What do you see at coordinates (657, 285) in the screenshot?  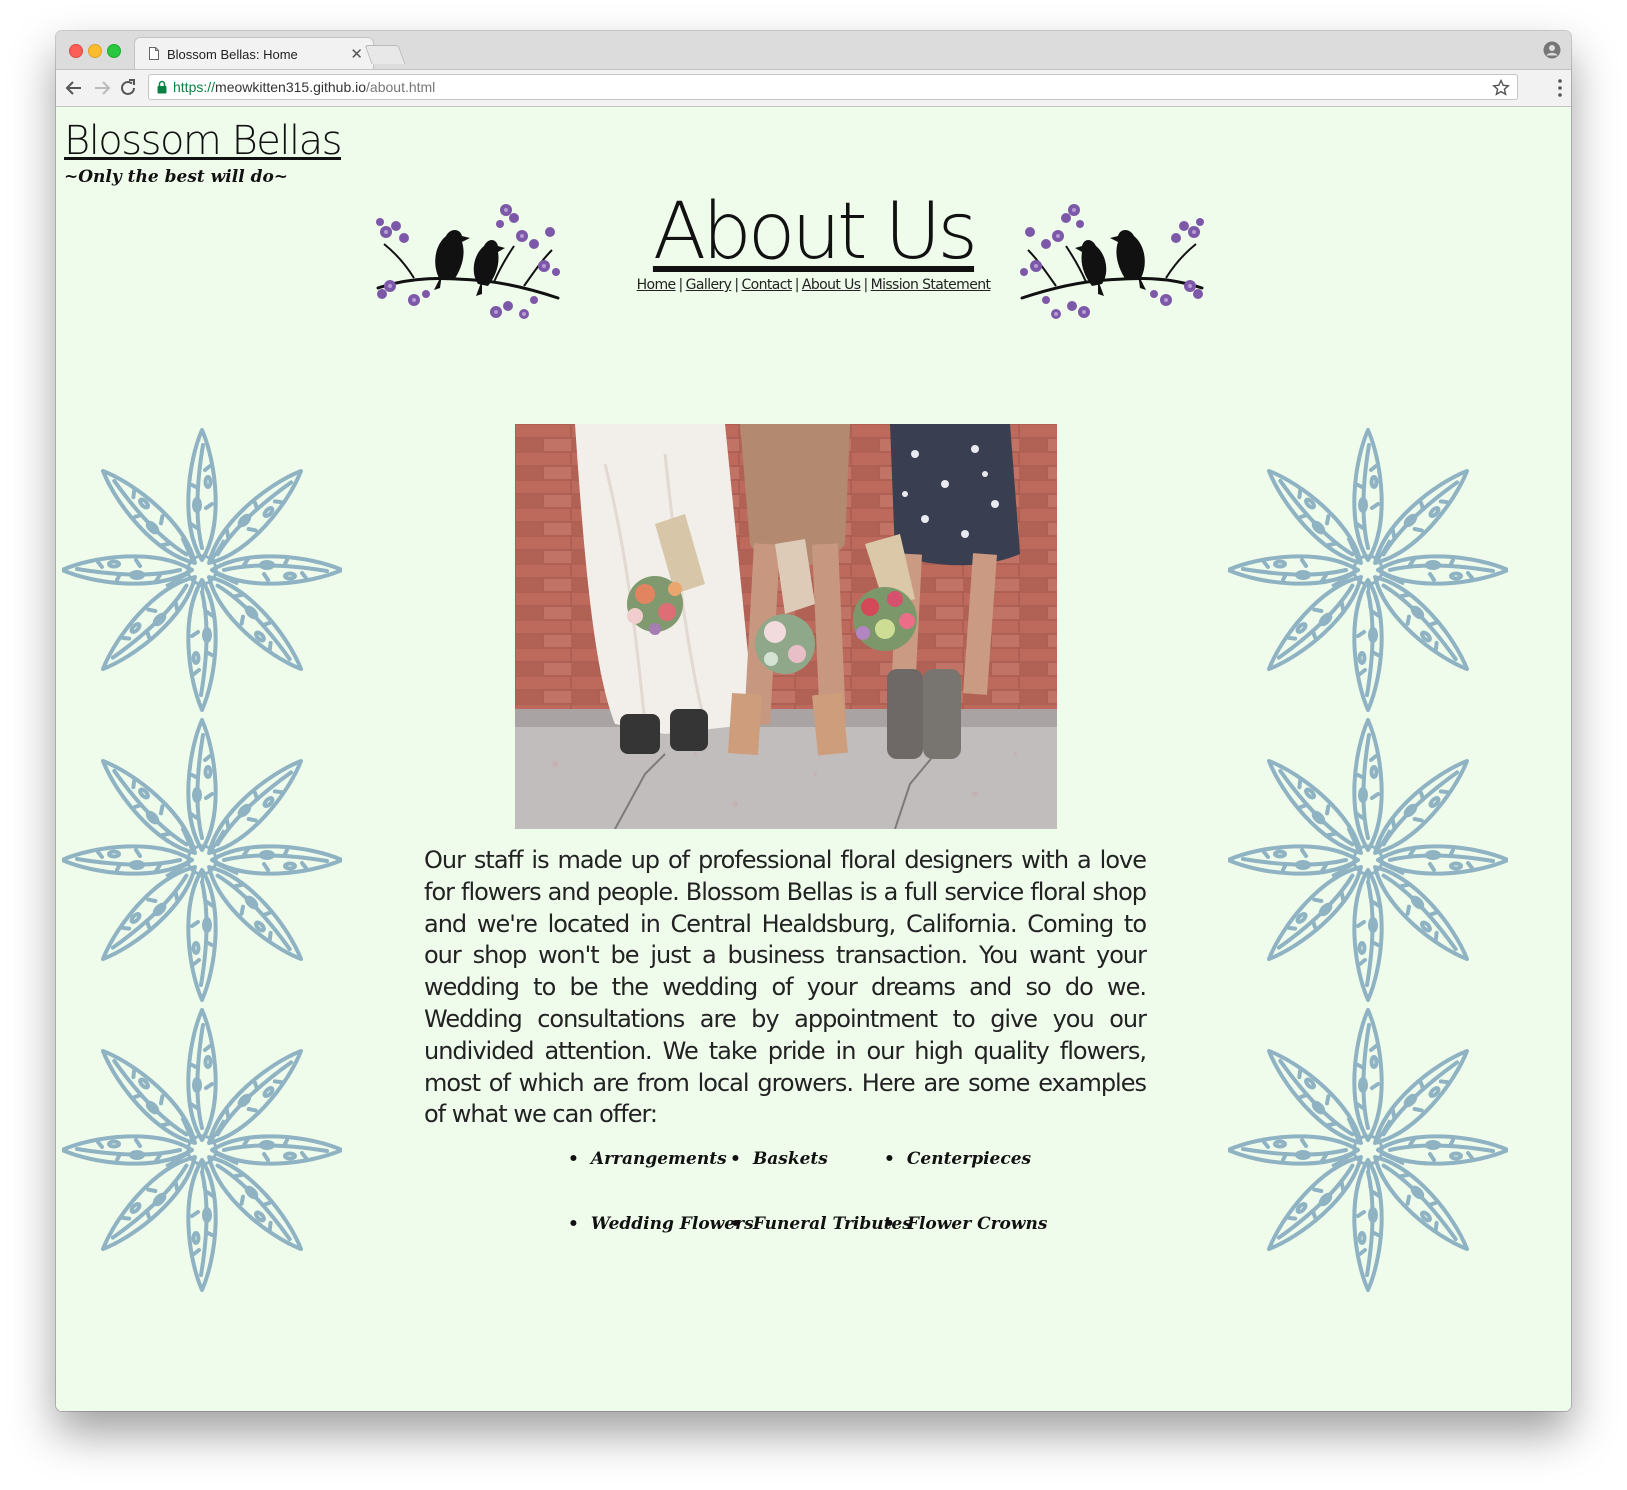 I see `nav-link-home: Home` at bounding box center [657, 285].